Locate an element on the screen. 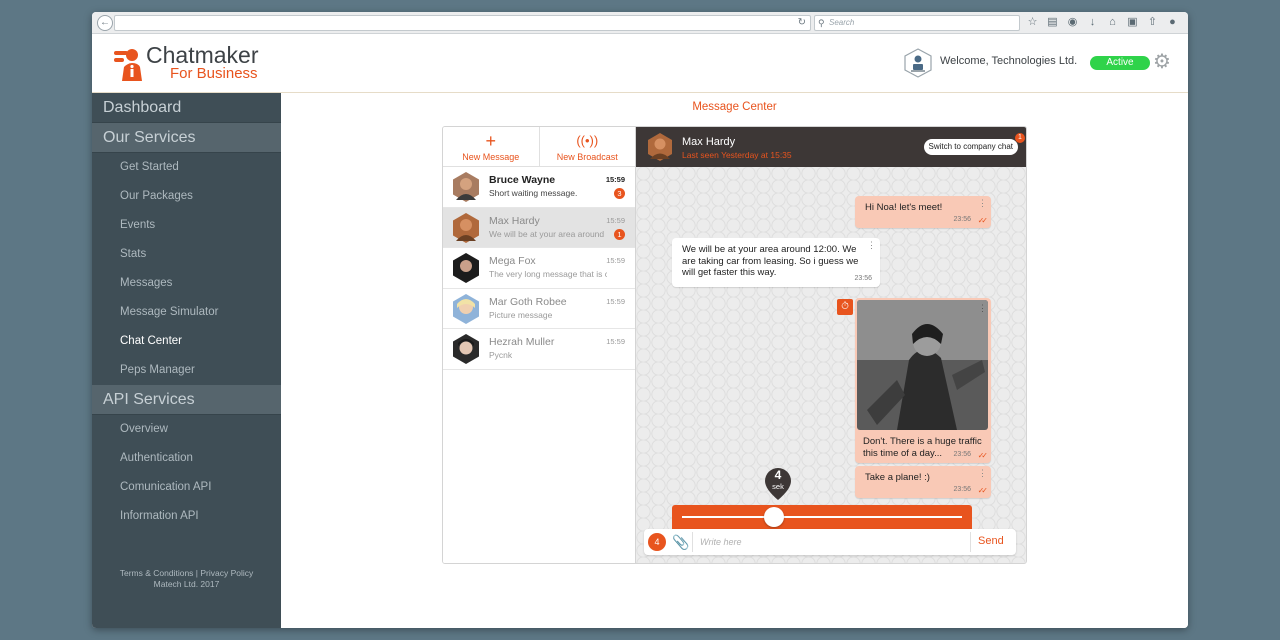 This screenshot has height=640, width=1280. reload-icon: ↻ is located at coordinates (802, 22).